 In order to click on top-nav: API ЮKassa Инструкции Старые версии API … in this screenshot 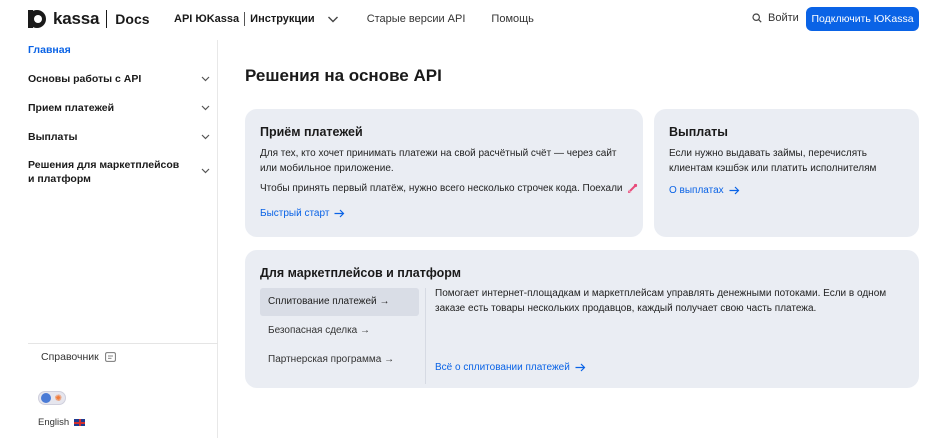, I will do `click(354, 19)`.